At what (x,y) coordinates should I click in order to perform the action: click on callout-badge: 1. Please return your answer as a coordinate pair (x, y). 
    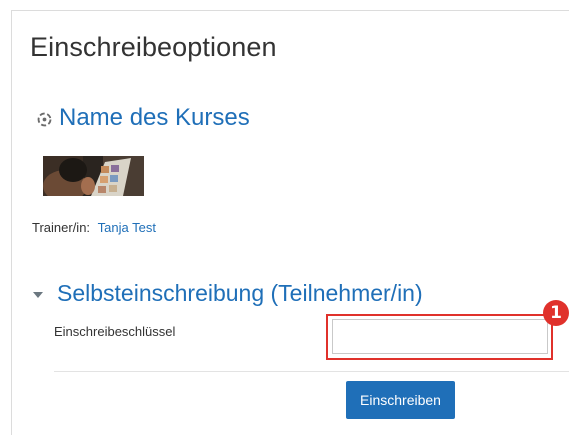
    Looking at the image, I should click on (556, 313).